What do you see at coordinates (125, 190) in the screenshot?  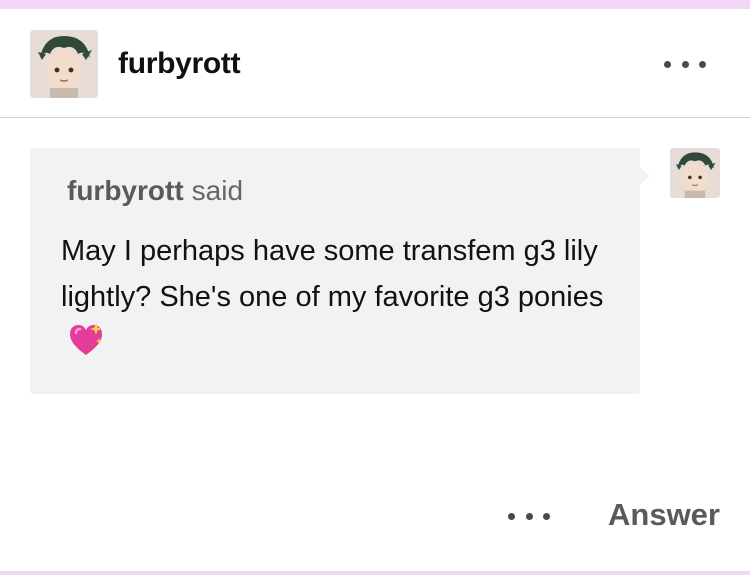 I see `asker-name-link: furbyrott` at bounding box center [125, 190].